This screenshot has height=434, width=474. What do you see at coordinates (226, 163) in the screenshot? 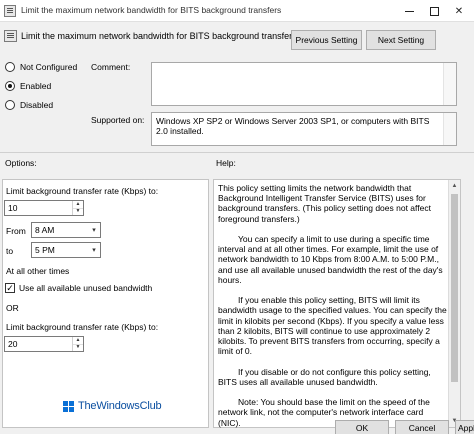
I see `help-label: Help:` at bounding box center [226, 163].